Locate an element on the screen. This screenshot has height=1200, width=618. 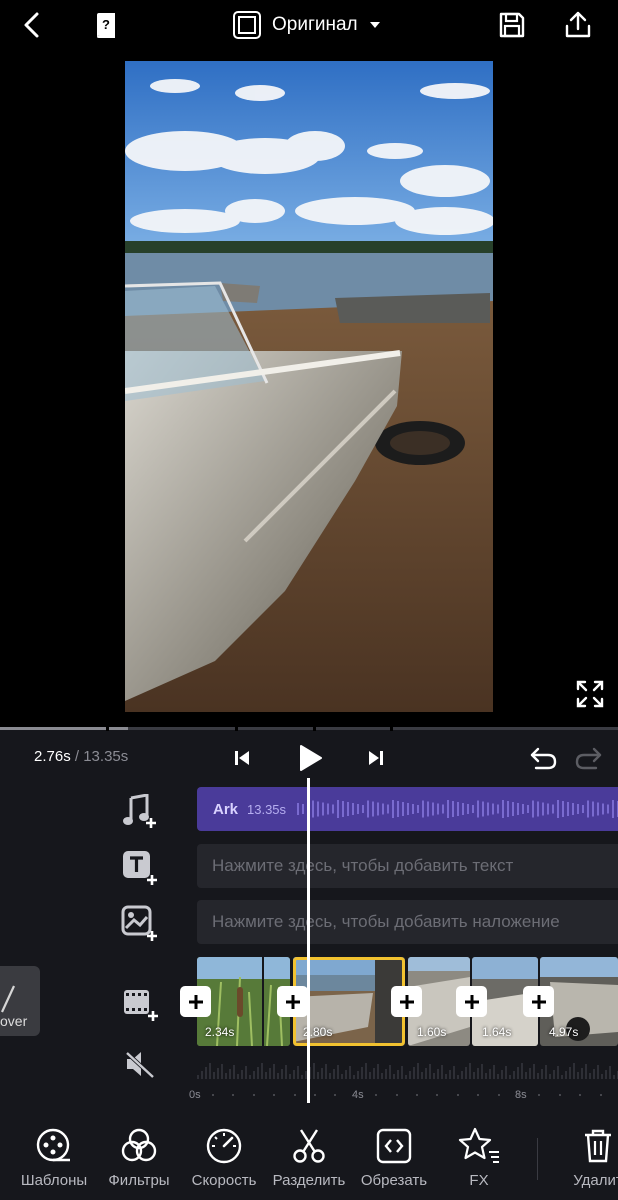
back-button is located at coordinates (32, 25).